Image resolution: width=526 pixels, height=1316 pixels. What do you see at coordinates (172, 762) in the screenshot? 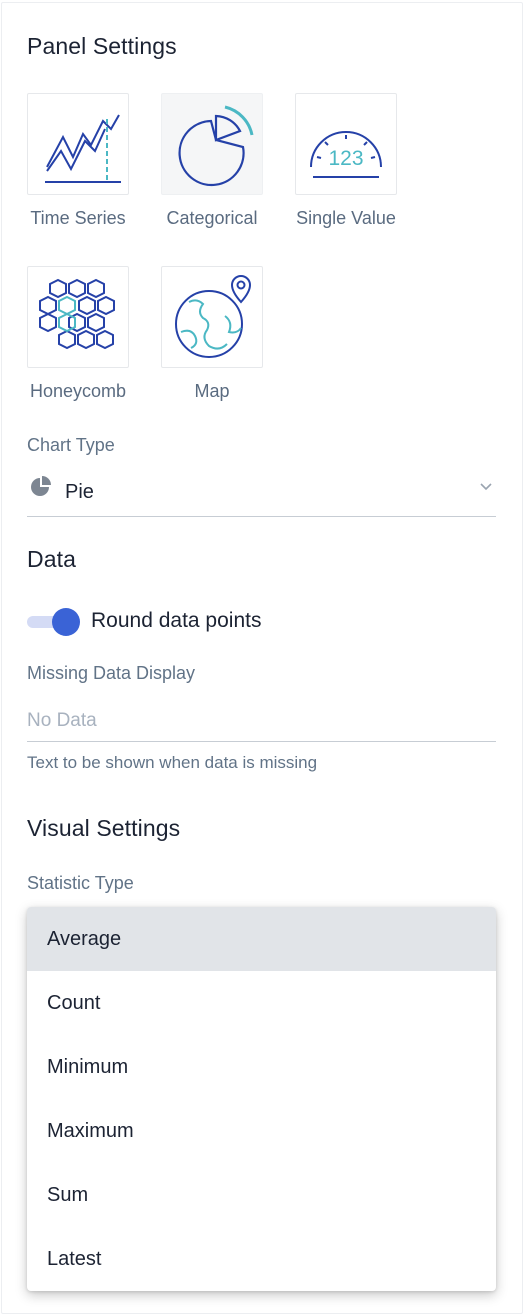
I see `missing-data-helper-text: Text to be shown when data is missing` at bounding box center [172, 762].